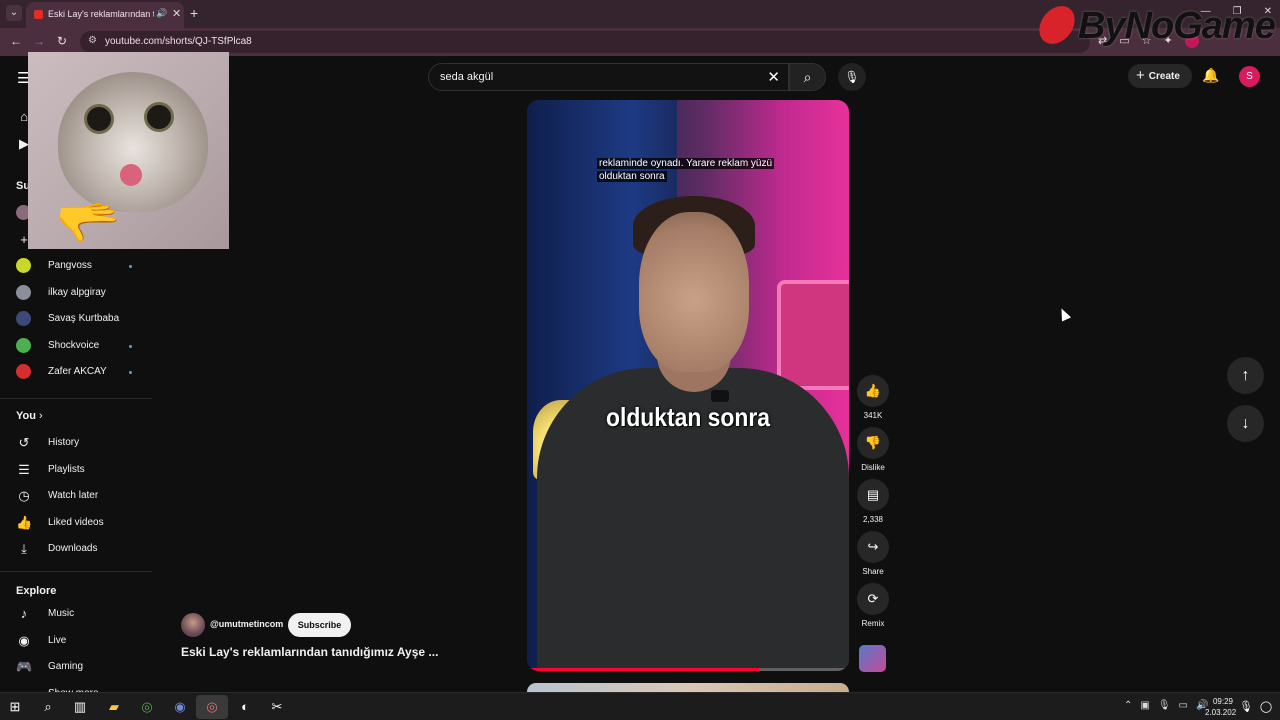 The width and height of the screenshot is (1280, 720). What do you see at coordinates (133, 142) in the screenshot?
I see `cat-face` at bounding box center [133, 142].